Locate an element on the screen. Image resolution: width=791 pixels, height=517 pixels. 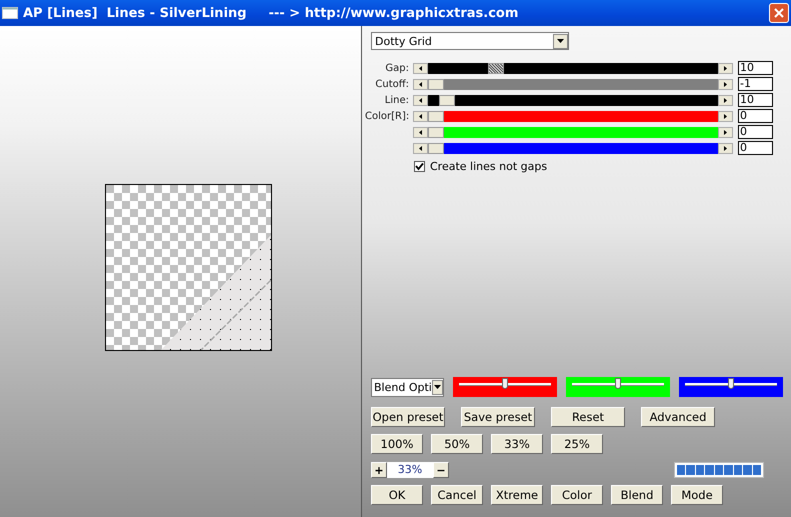
value-field: -1 is located at coordinates (755, 84).